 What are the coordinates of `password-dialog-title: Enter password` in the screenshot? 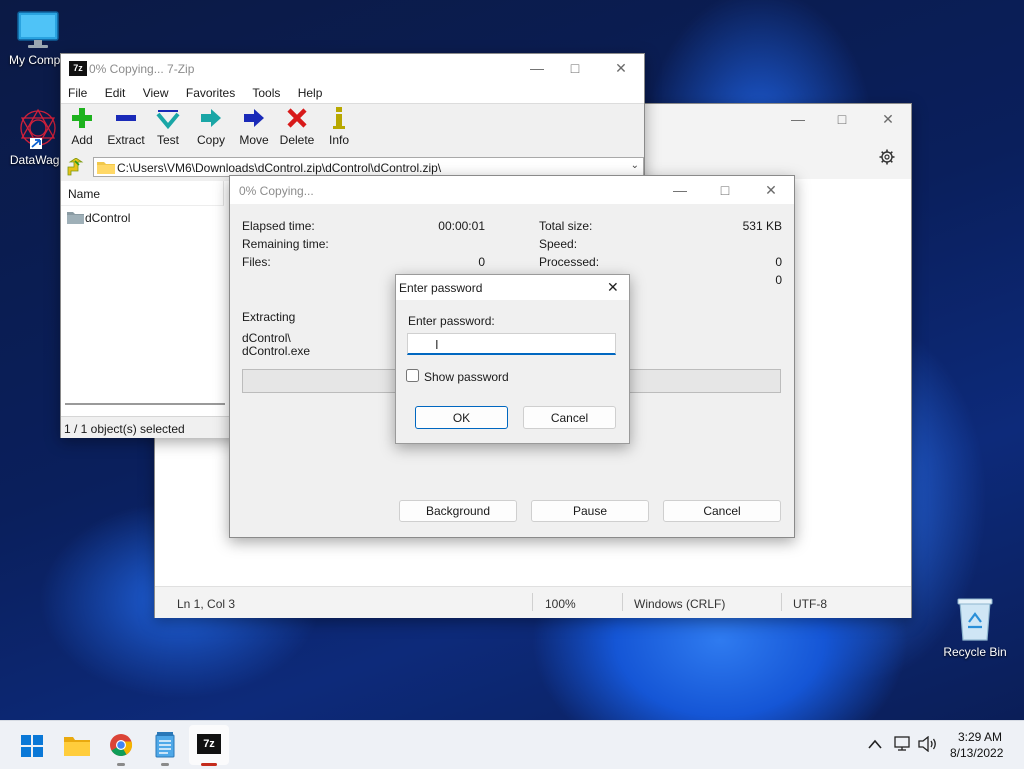 It's located at (441, 288).